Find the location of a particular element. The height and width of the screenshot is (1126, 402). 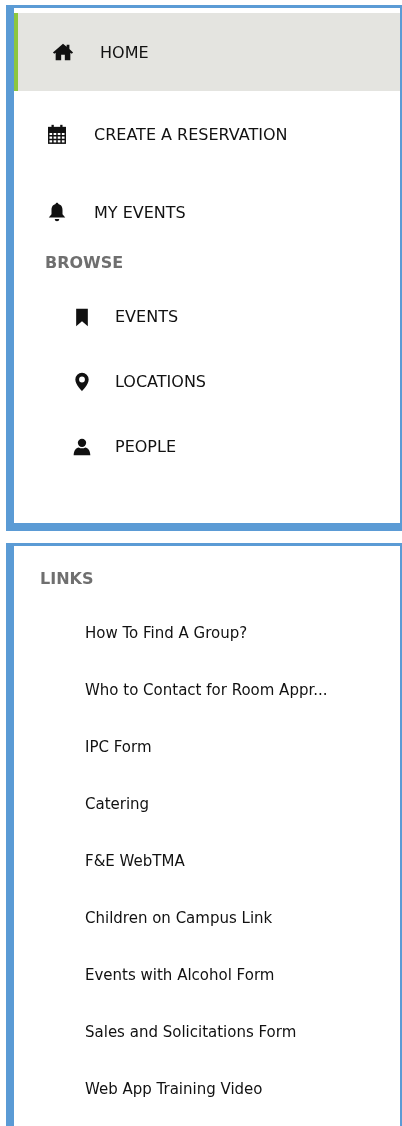

nav-item: MY EVENTS is located at coordinates (207, 212).